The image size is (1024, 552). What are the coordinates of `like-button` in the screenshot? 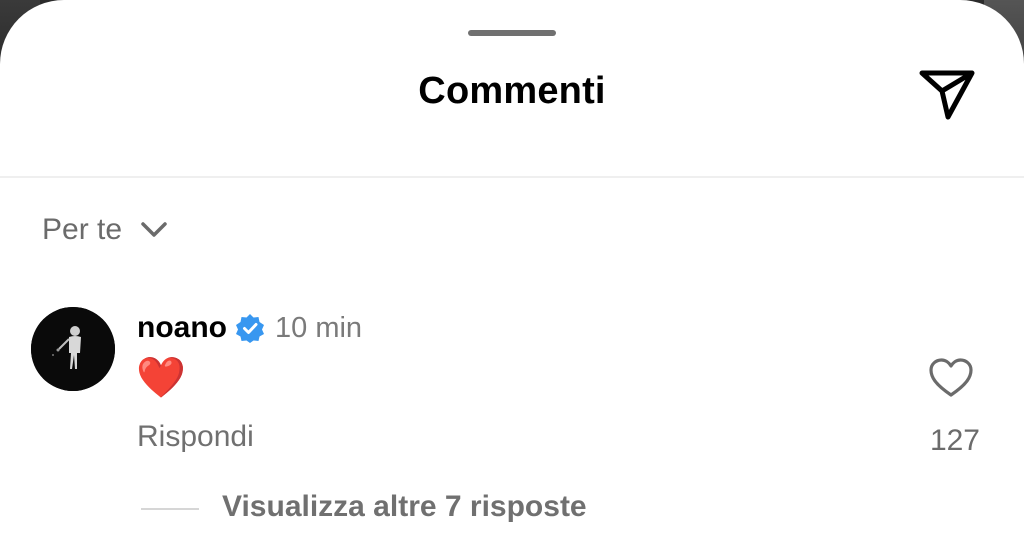 It's located at (951, 378).